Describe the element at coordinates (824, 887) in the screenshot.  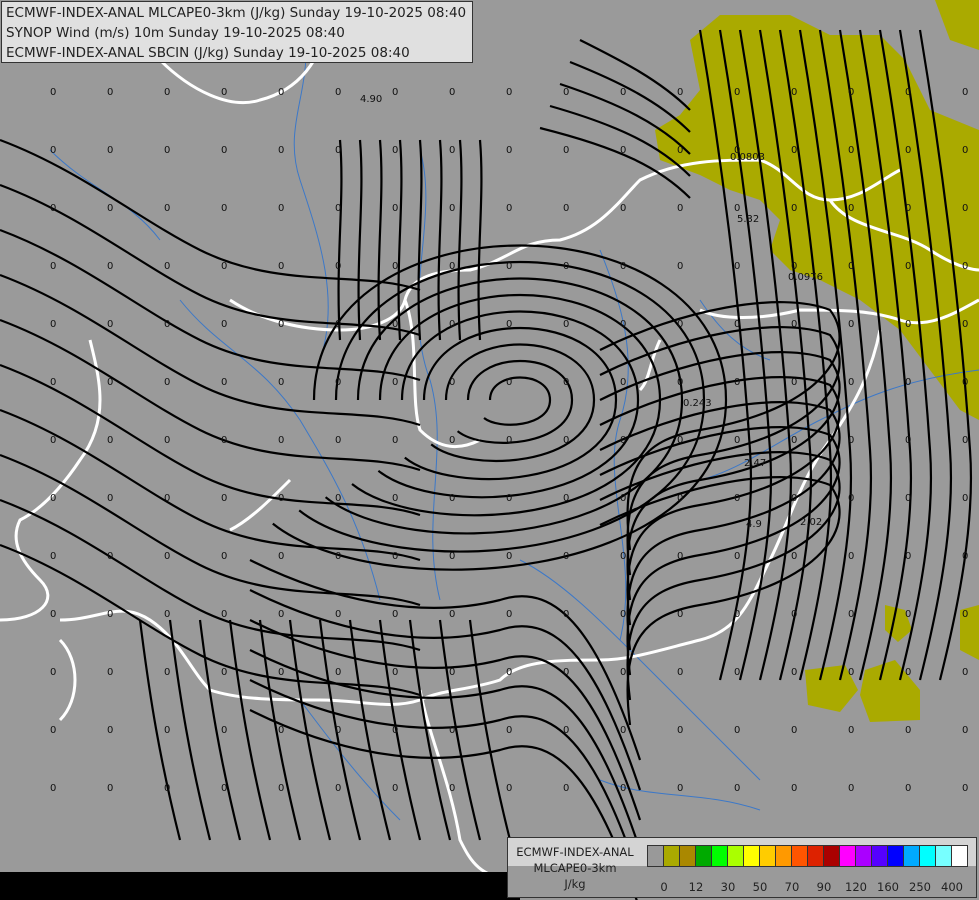
I see `legend-tick: 90` at that location.